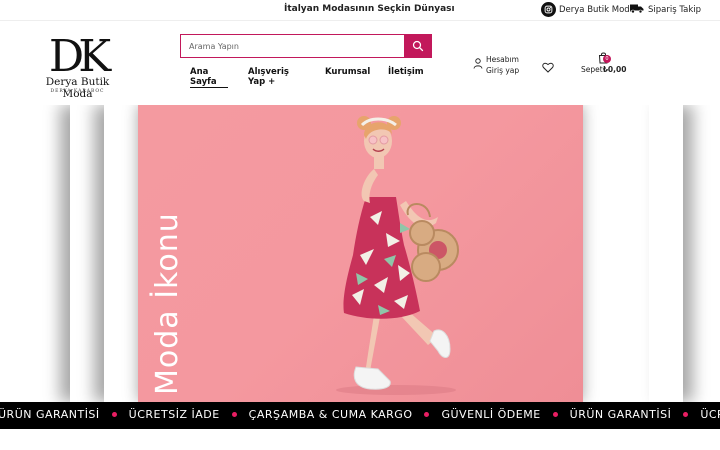 This screenshot has height=450, width=720. Describe the element at coordinates (330, 414) in the screenshot. I see `marquee-item: ÇARŞAMBA & CUMA KARGO` at that location.